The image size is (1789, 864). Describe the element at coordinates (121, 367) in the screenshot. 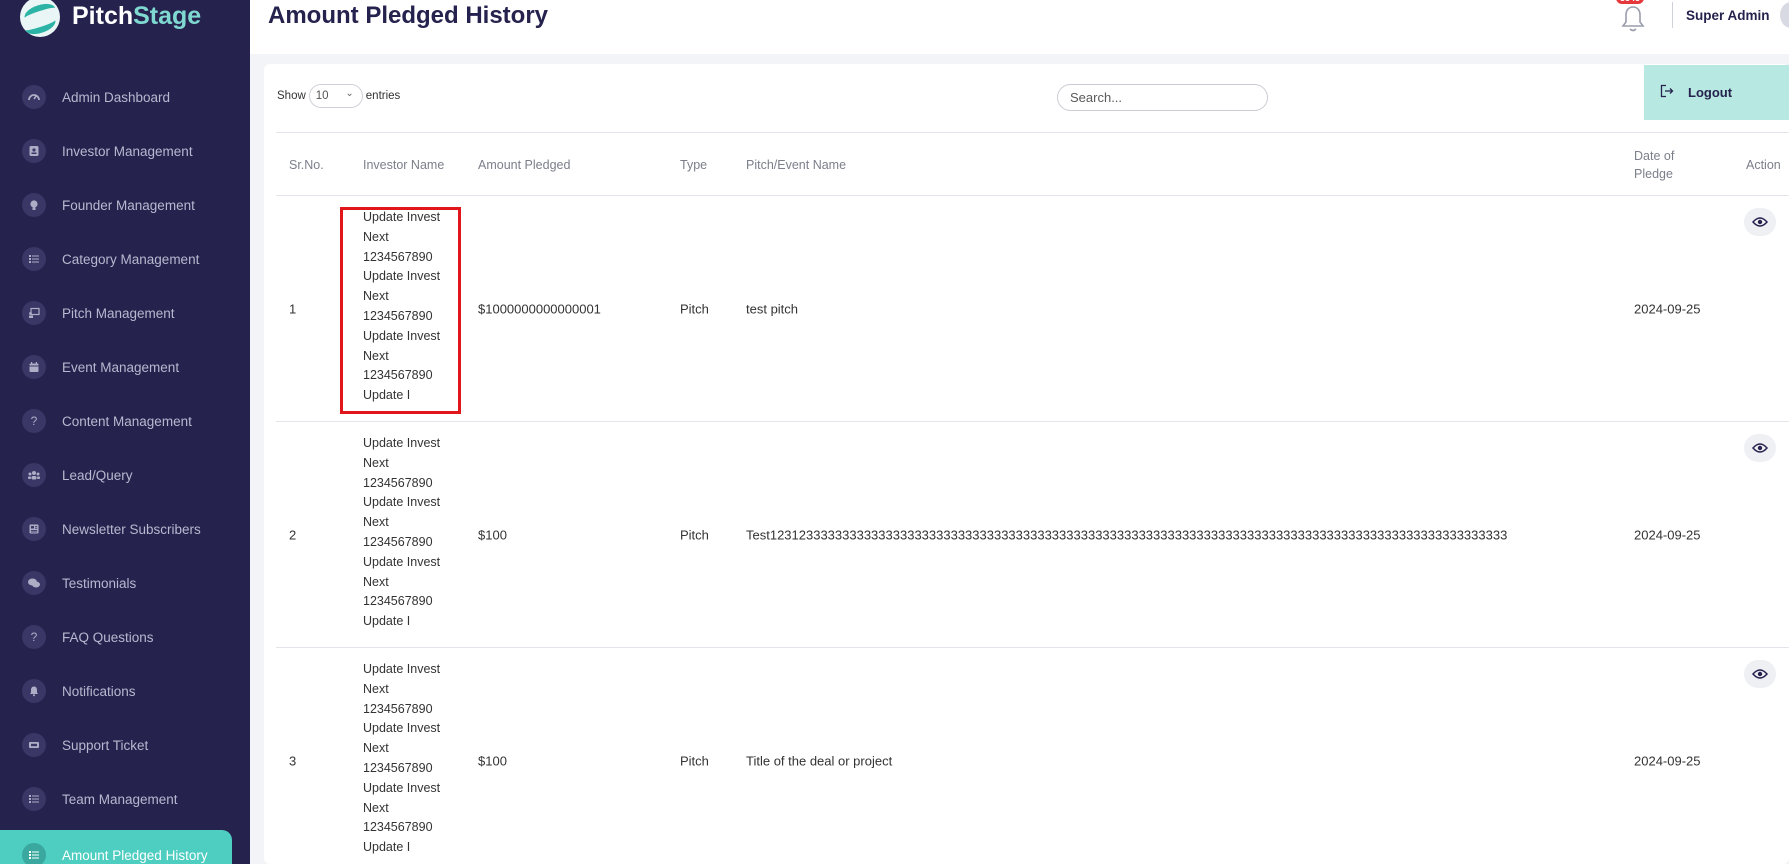

I see `sidebar-item-label: Event Management` at that location.